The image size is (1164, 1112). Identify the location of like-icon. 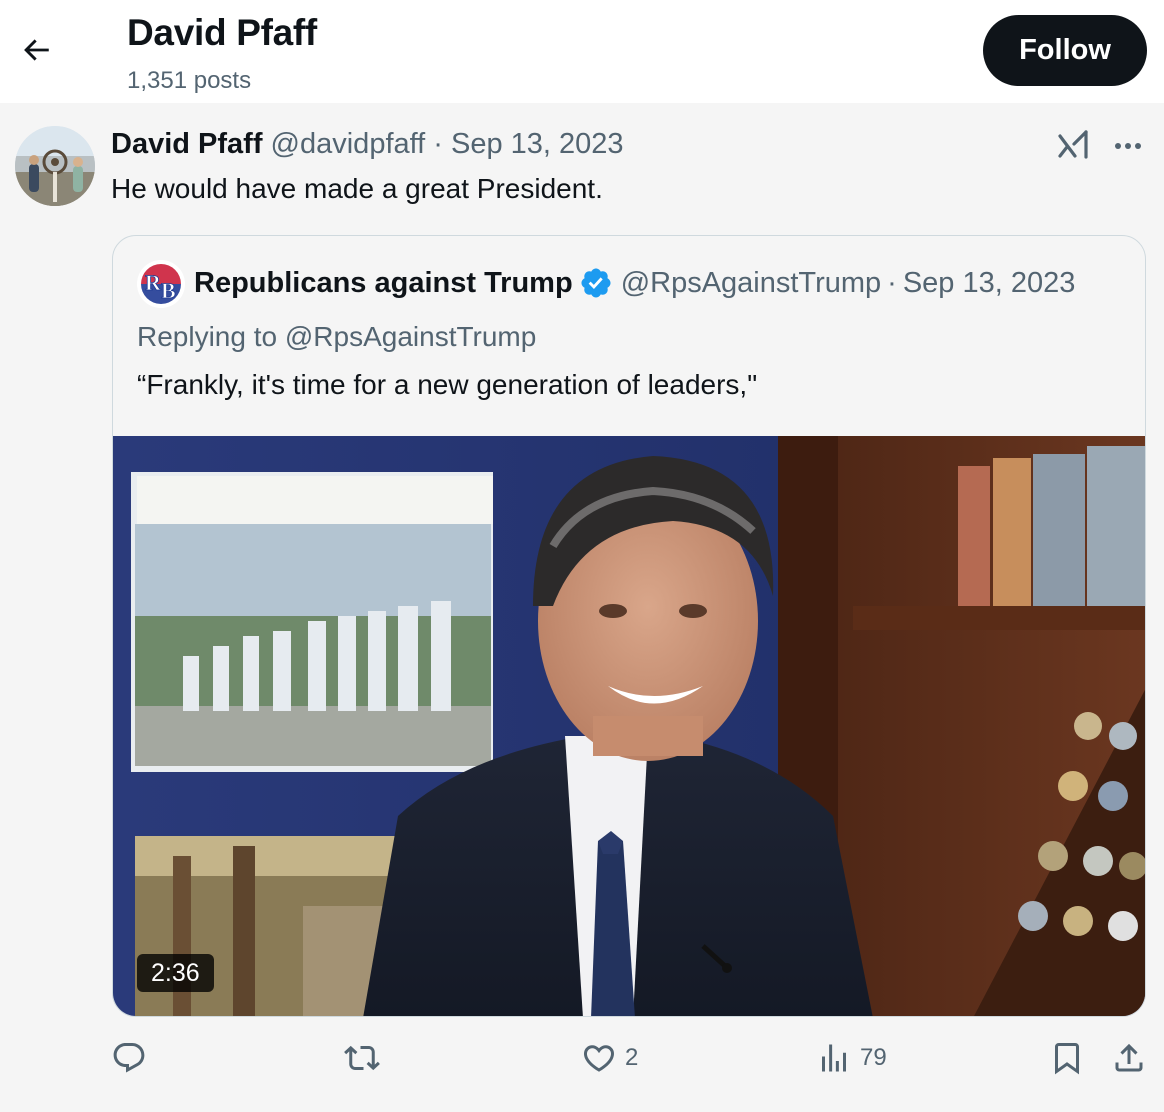
(599, 1058).